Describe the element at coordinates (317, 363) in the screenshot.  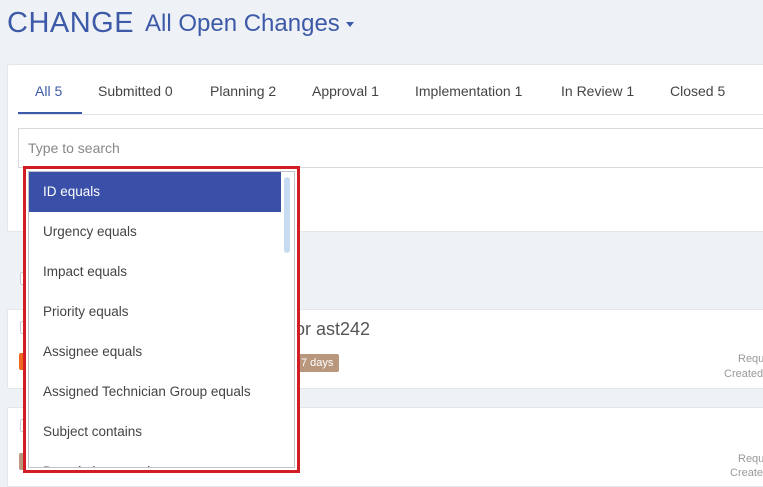
I see `age-badge: 7 days` at that location.